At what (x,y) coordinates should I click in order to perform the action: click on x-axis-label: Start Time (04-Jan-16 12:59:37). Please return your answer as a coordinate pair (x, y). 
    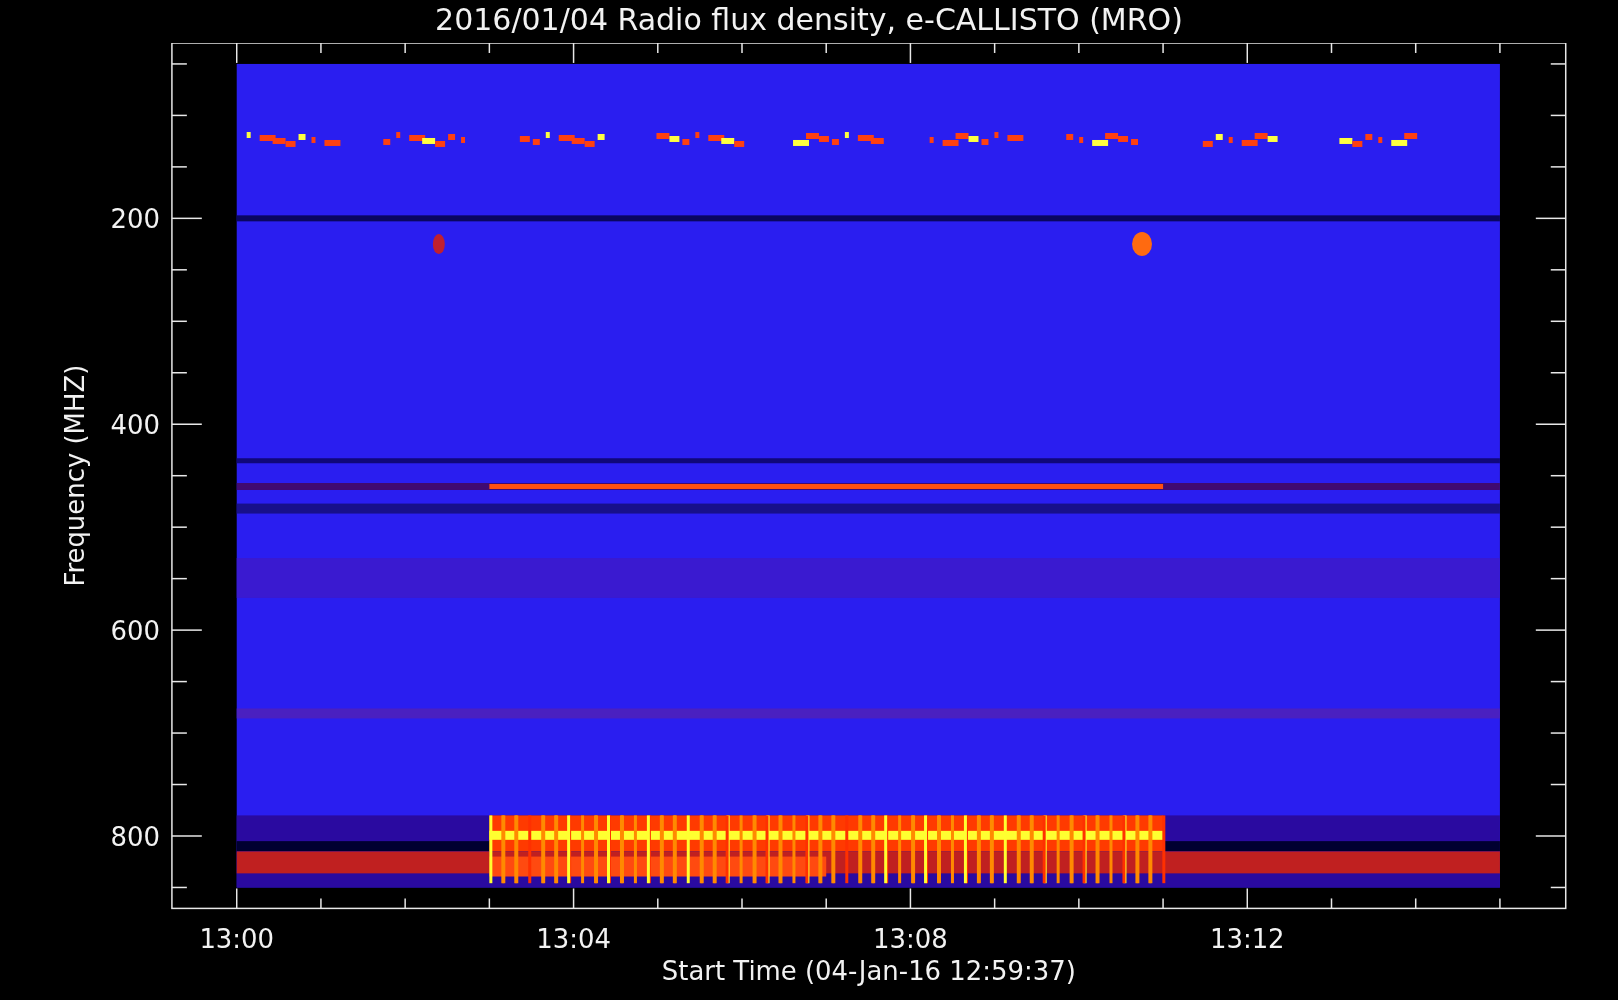
    Looking at the image, I should click on (868, 971).